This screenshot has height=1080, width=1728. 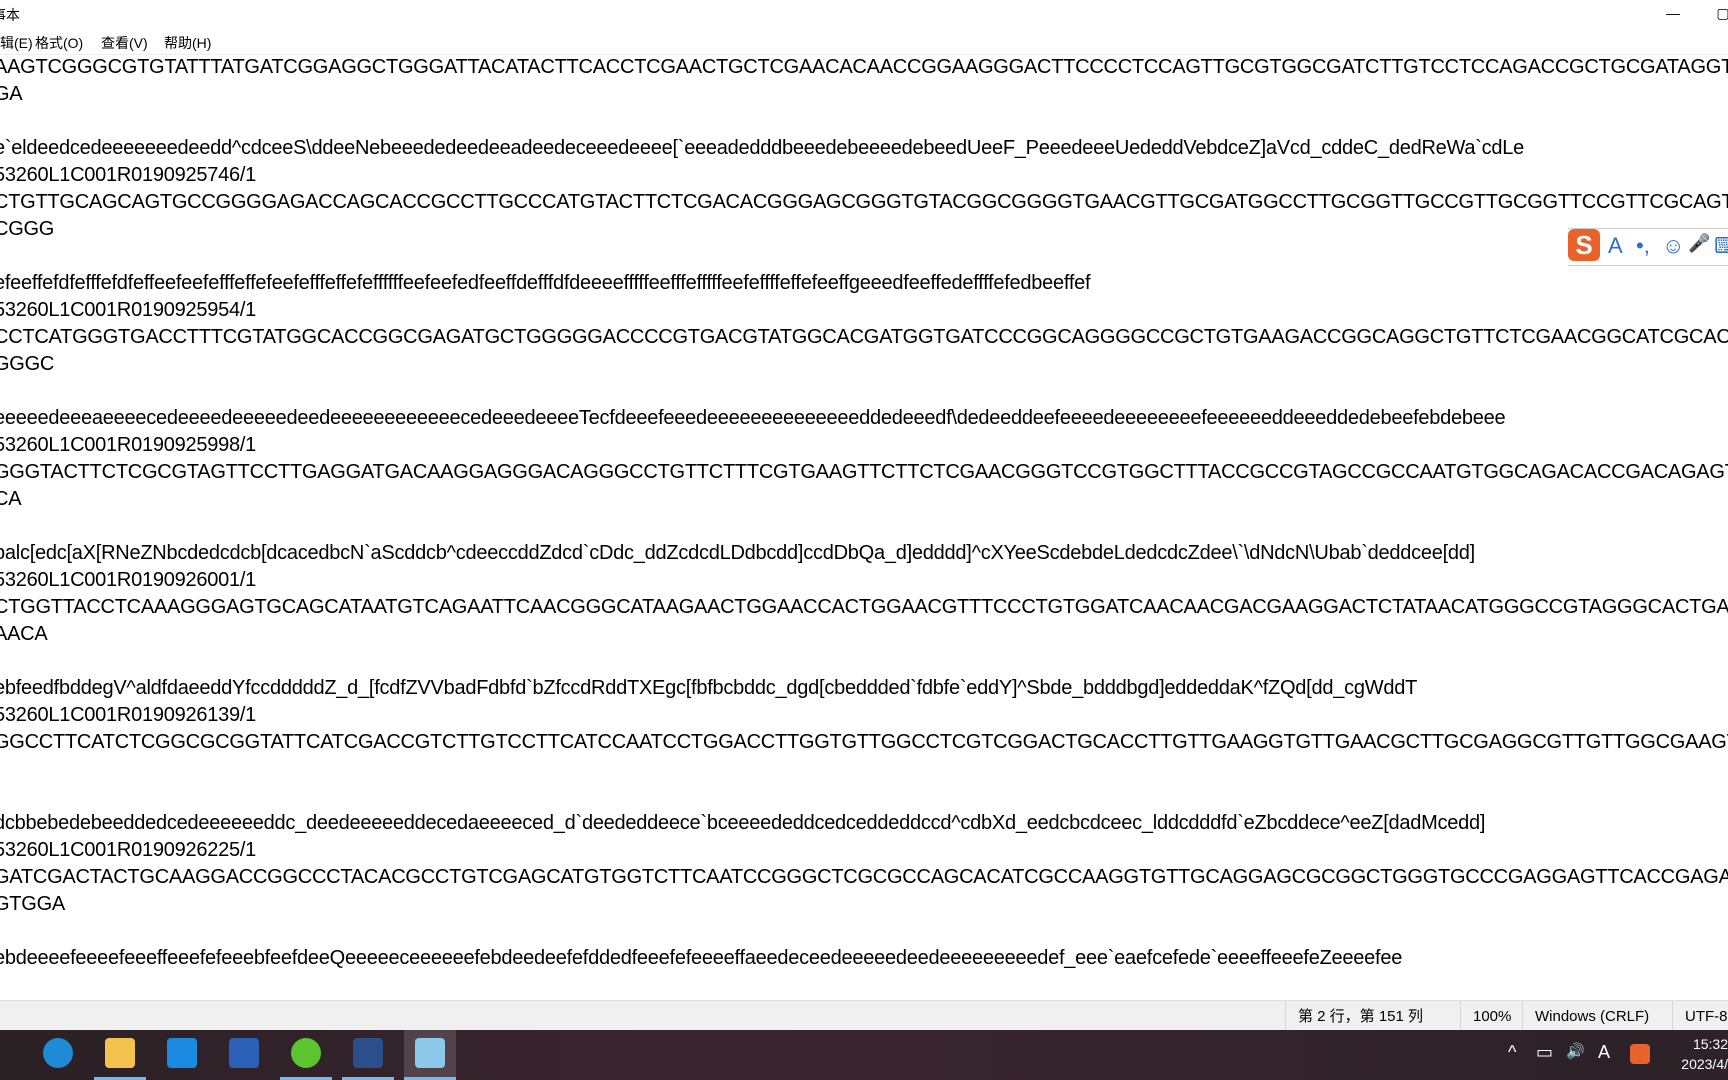 I want to click on show-hidden-icons-icon: ^, so click(x=1512, y=1052).